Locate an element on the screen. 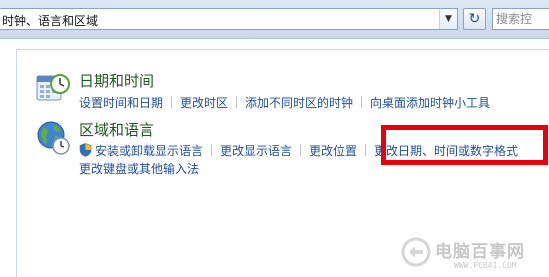  search-input is located at coordinates (521, 19).